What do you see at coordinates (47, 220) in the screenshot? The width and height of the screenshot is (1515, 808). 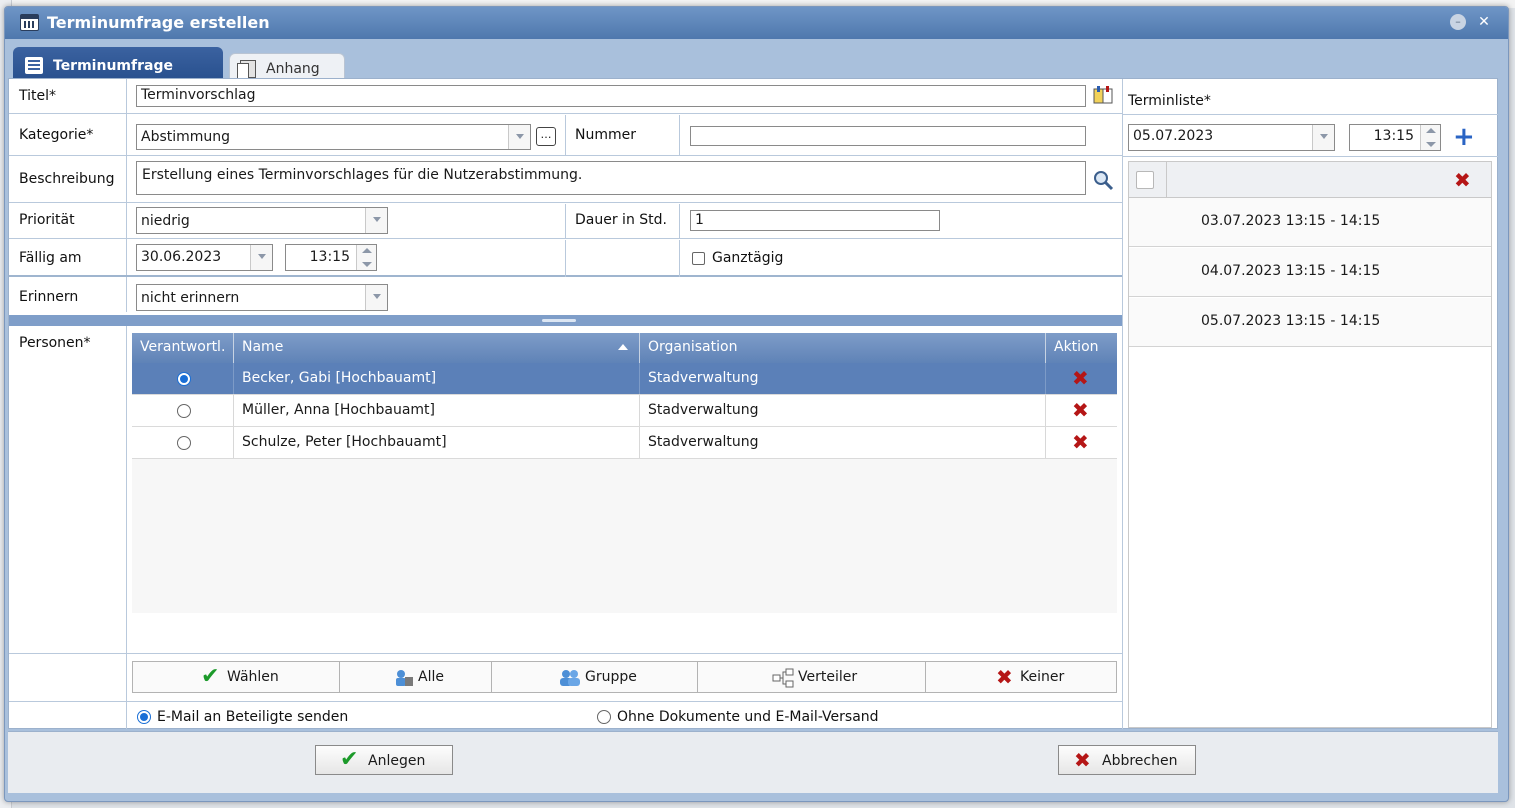 I see `prioritaet-label: Priorität` at bounding box center [47, 220].